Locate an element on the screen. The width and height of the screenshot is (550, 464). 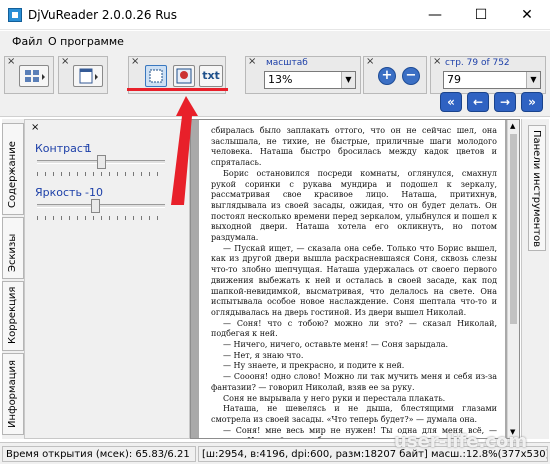
zoom-out-button: − is located at coordinates (411, 76).